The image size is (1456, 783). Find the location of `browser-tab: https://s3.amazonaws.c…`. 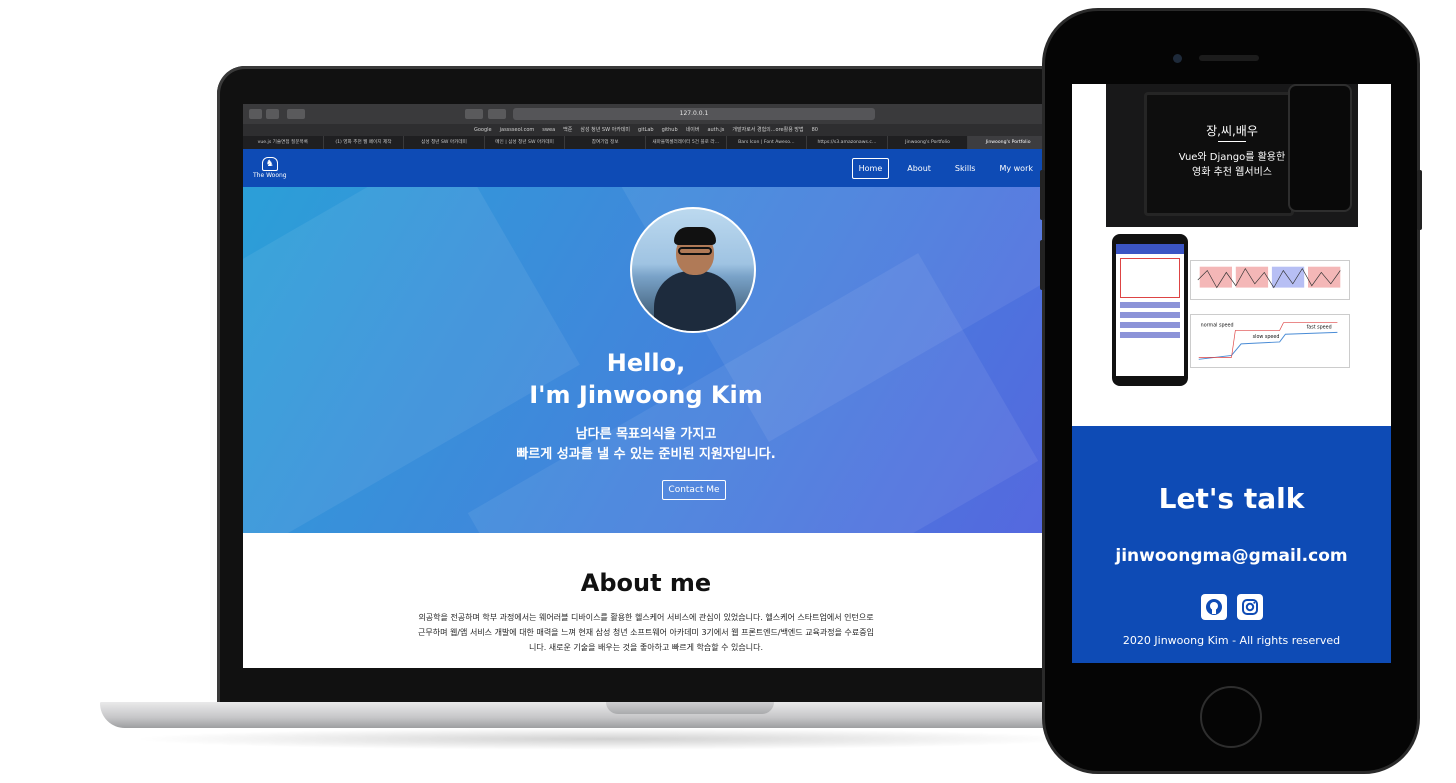

browser-tab: https://s3.amazonaws.c… is located at coordinates (847, 142).